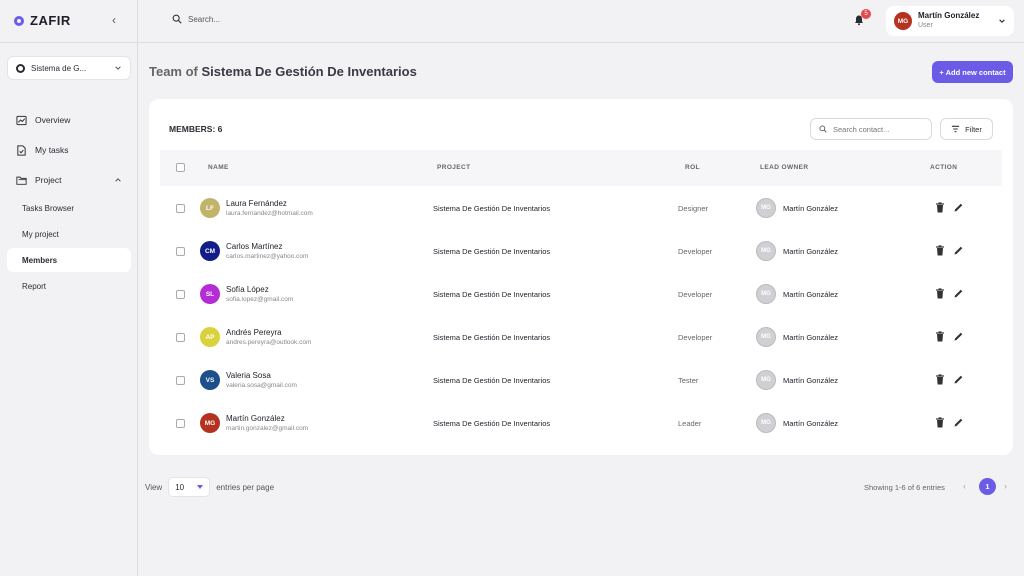 This screenshot has height=576, width=1024. I want to click on entries-suffix: entries per page, so click(245, 487).